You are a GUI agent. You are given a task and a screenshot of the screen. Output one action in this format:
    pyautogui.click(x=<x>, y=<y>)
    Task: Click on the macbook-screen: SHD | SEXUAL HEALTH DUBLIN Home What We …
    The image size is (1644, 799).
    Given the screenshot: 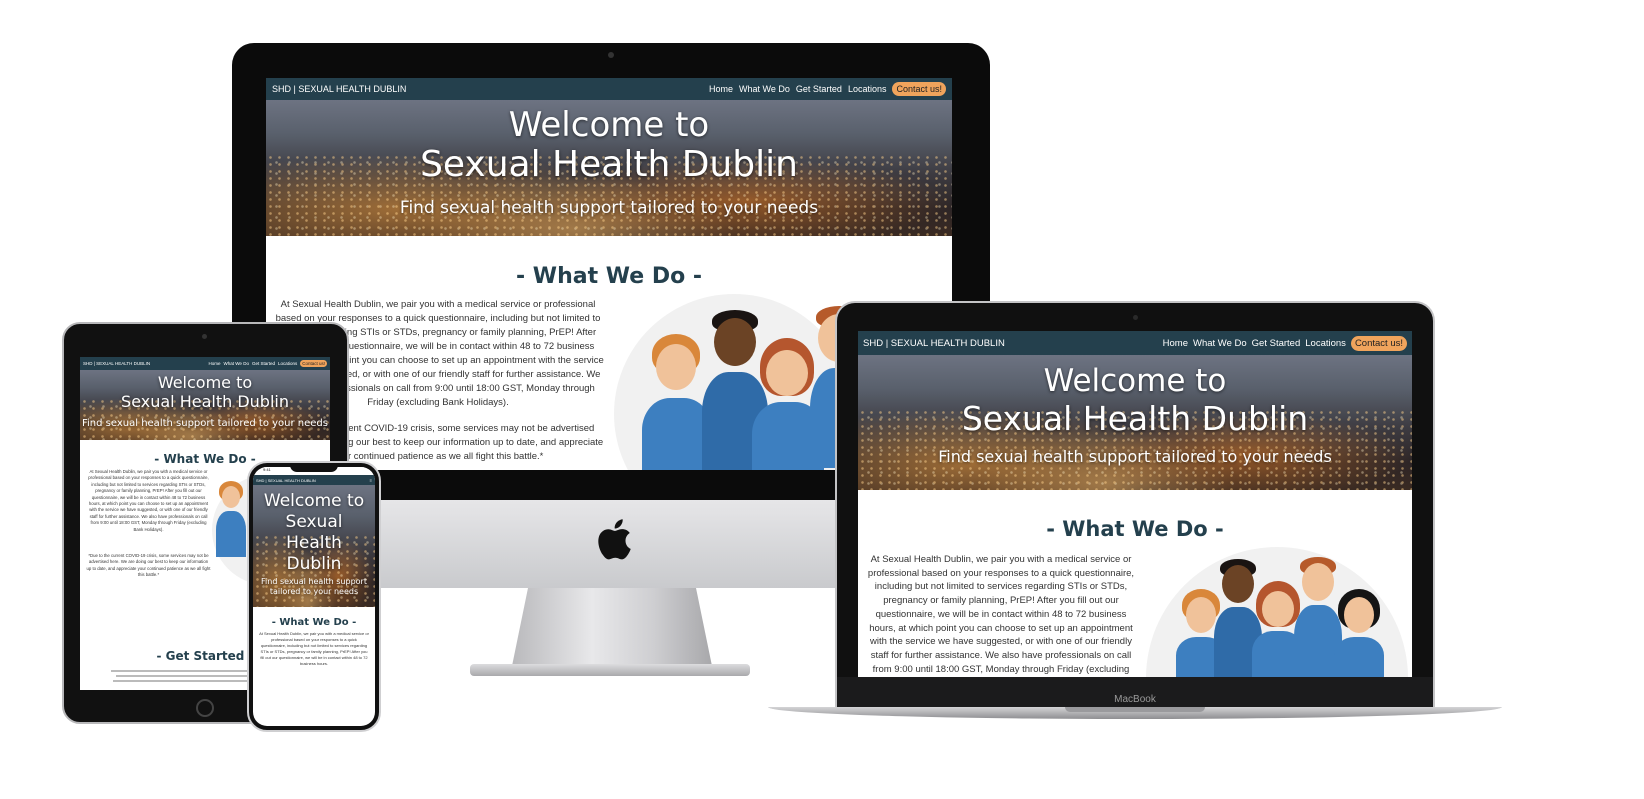 What is the action you would take?
    pyautogui.click(x=1135, y=504)
    